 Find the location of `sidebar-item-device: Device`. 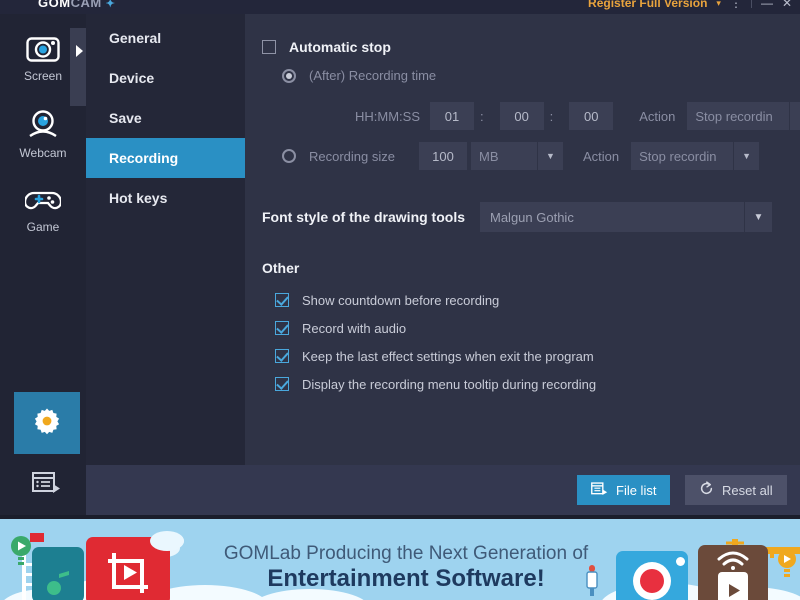

sidebar-item-device: Device is located at coordinates (165, 78).